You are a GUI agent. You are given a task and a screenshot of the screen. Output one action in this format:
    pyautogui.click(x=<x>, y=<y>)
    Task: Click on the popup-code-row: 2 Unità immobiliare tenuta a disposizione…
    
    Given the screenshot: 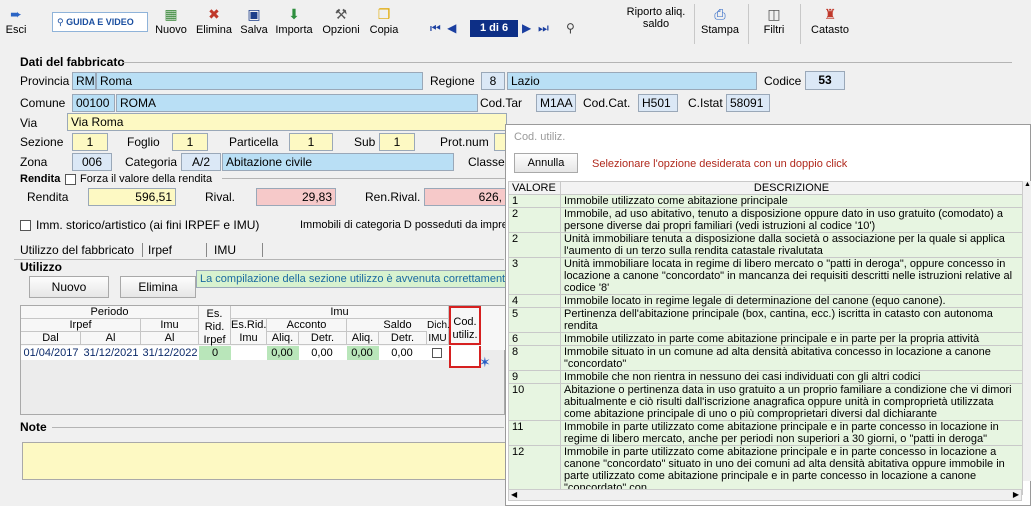 What is the action you would take?
    pyautogui.click(x=765, y=245)
    